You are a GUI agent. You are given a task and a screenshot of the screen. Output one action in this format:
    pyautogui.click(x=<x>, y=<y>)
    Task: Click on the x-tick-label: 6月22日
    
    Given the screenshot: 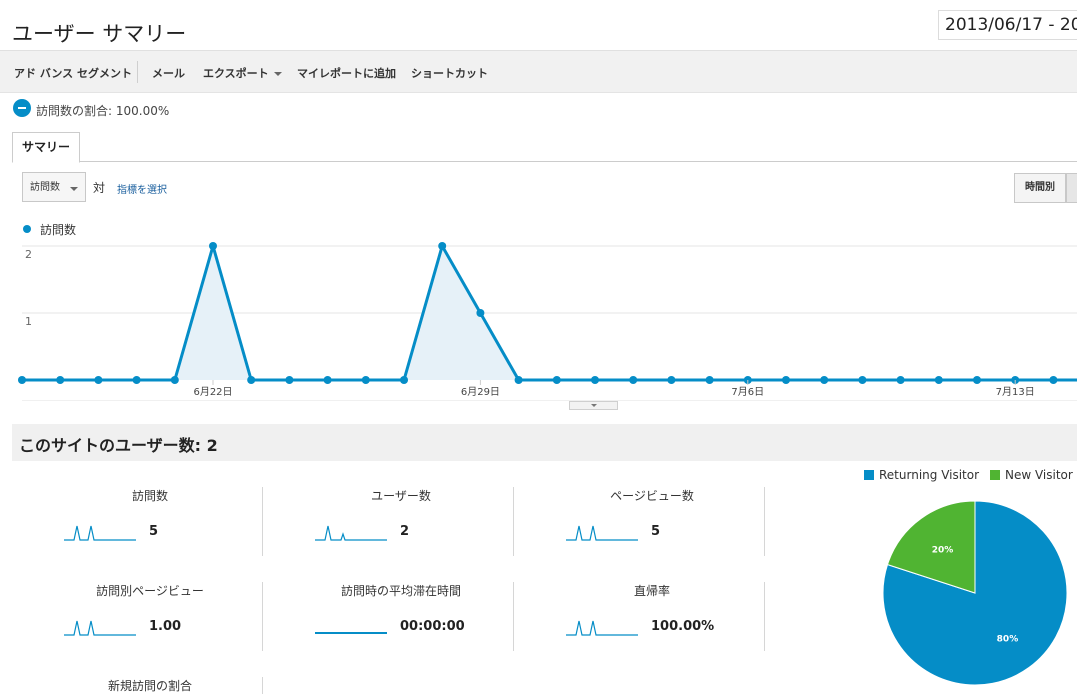 What is the action you would take?
    pyautogui.click(x=212, y=392)
    